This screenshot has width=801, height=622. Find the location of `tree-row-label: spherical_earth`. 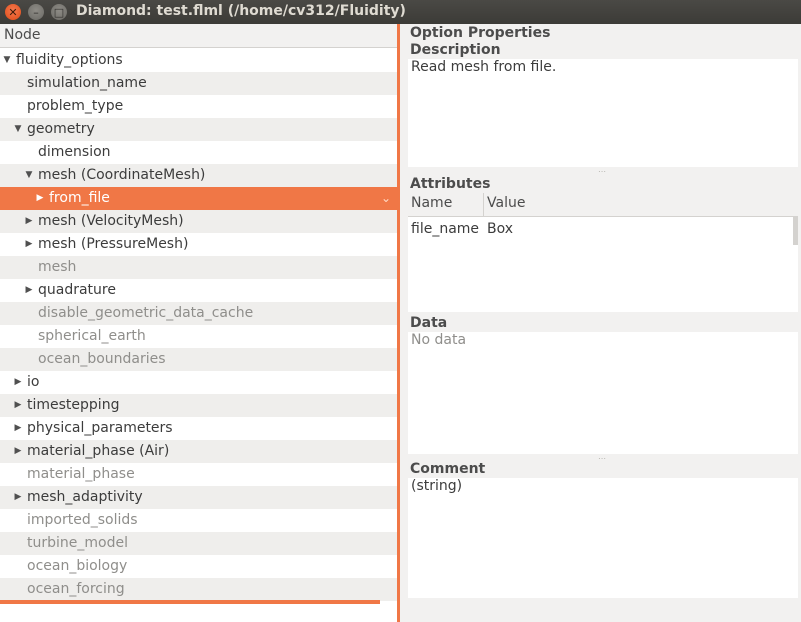

tree-row-label: spherical_earth is located at coordinates (92, 336).